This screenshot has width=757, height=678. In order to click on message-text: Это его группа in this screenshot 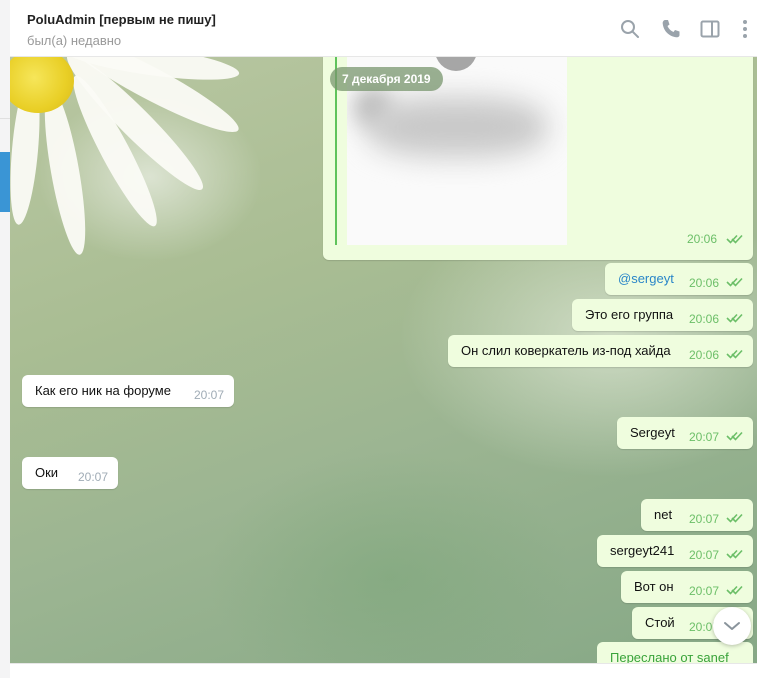, I will do `click(629, 314)`.